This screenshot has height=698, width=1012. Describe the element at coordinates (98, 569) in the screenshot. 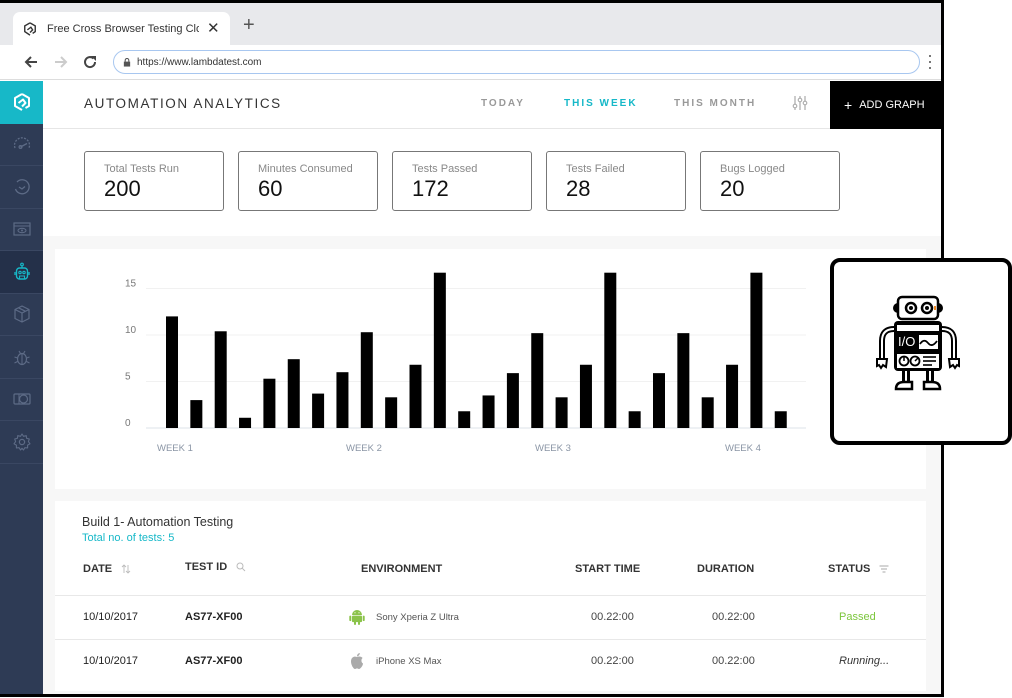

I see `column-label: DATE` at that location.